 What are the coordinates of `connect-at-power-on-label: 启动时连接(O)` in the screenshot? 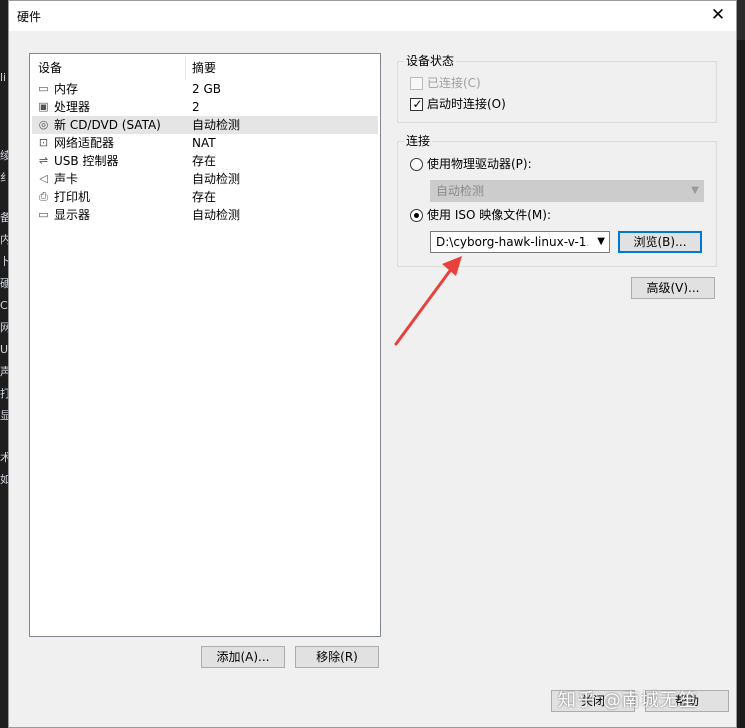 It's located at (466, 104).